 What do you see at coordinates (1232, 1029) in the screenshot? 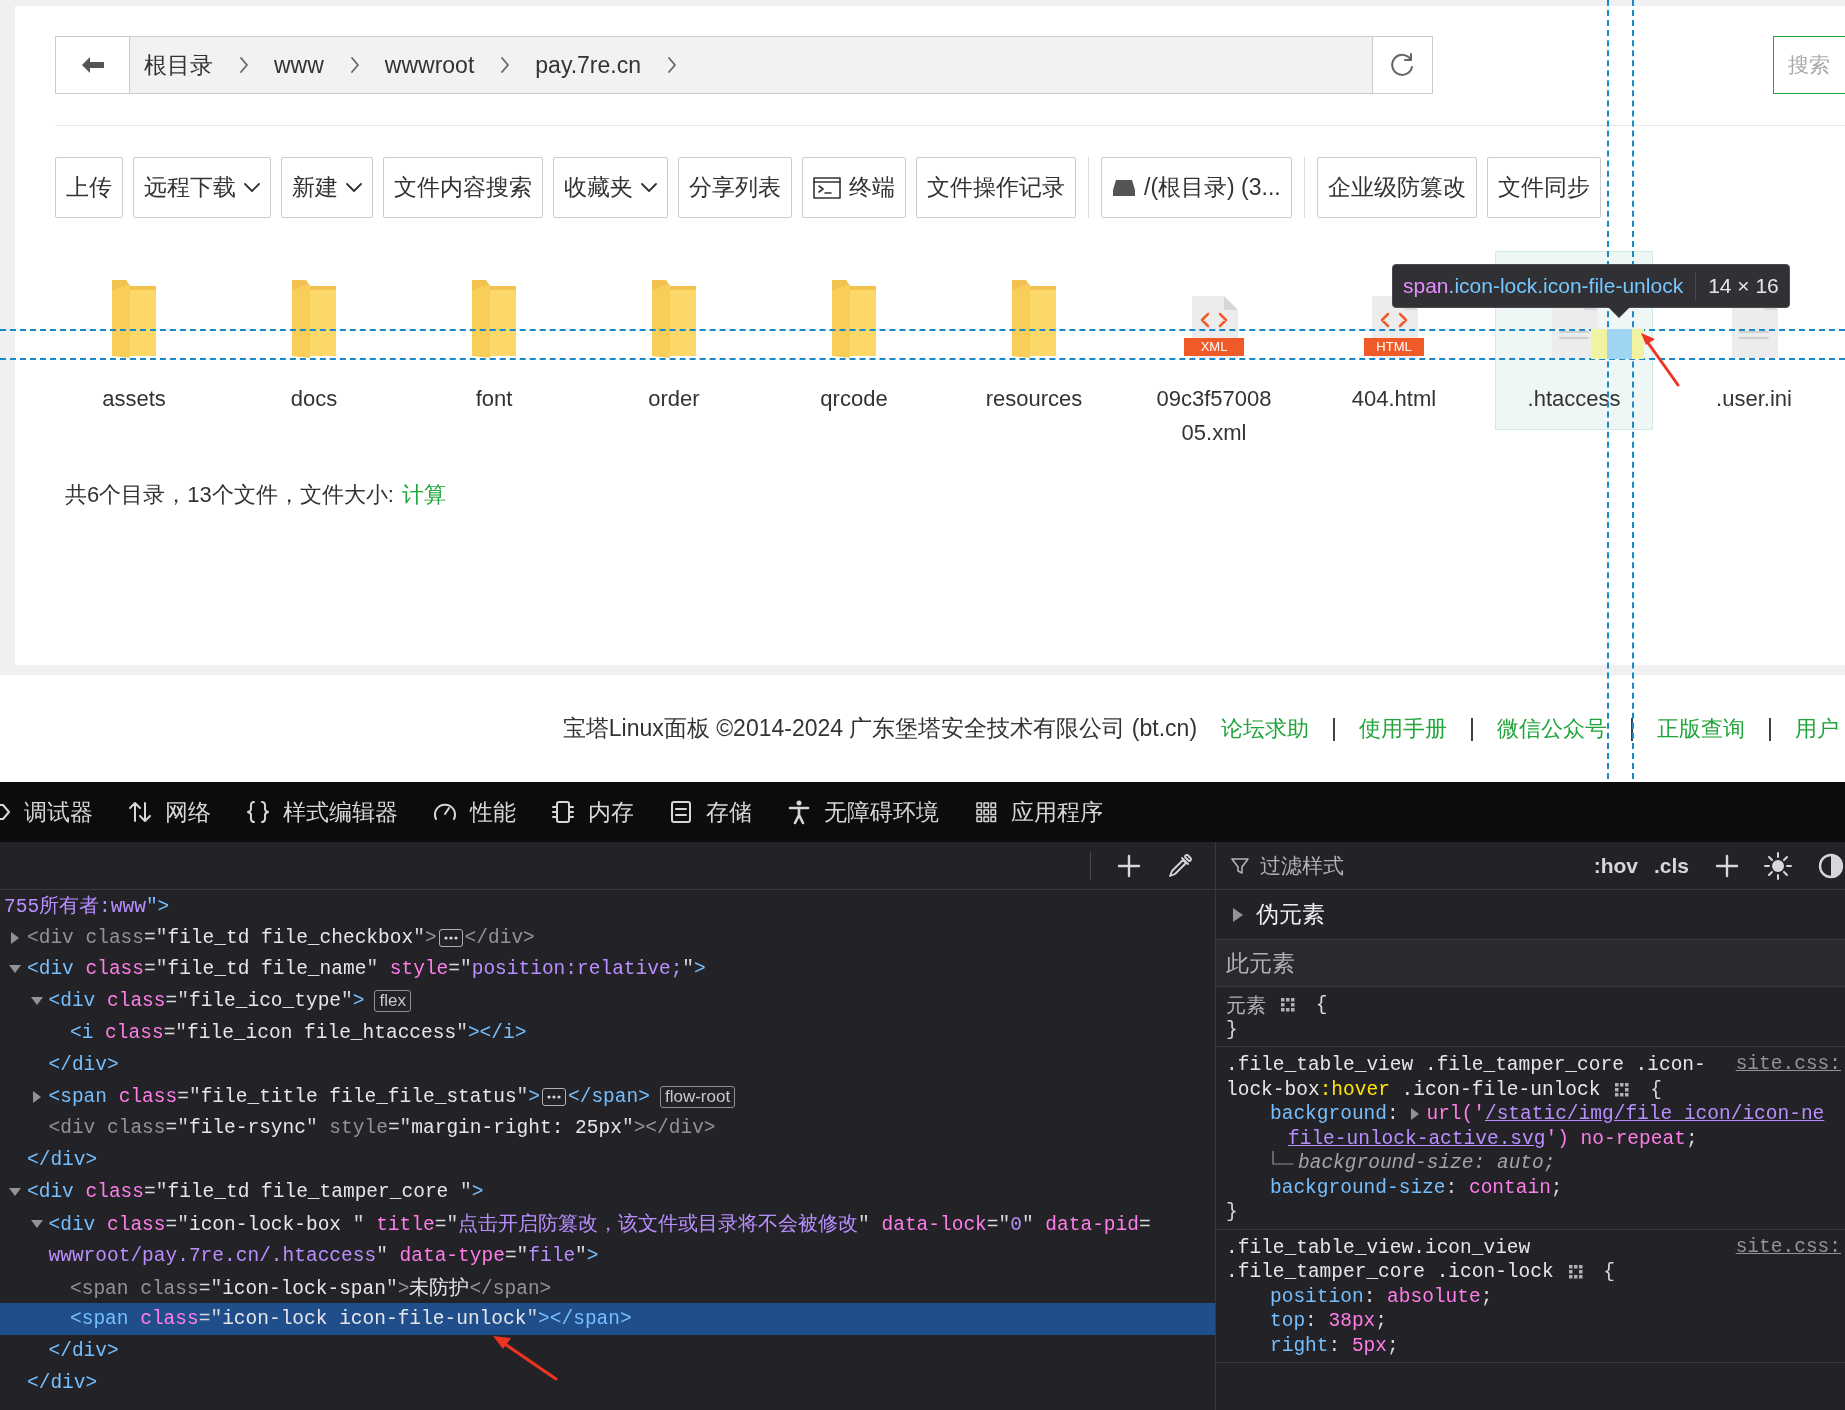
I see `code-text: }` at bounding box center [1232, 1029].